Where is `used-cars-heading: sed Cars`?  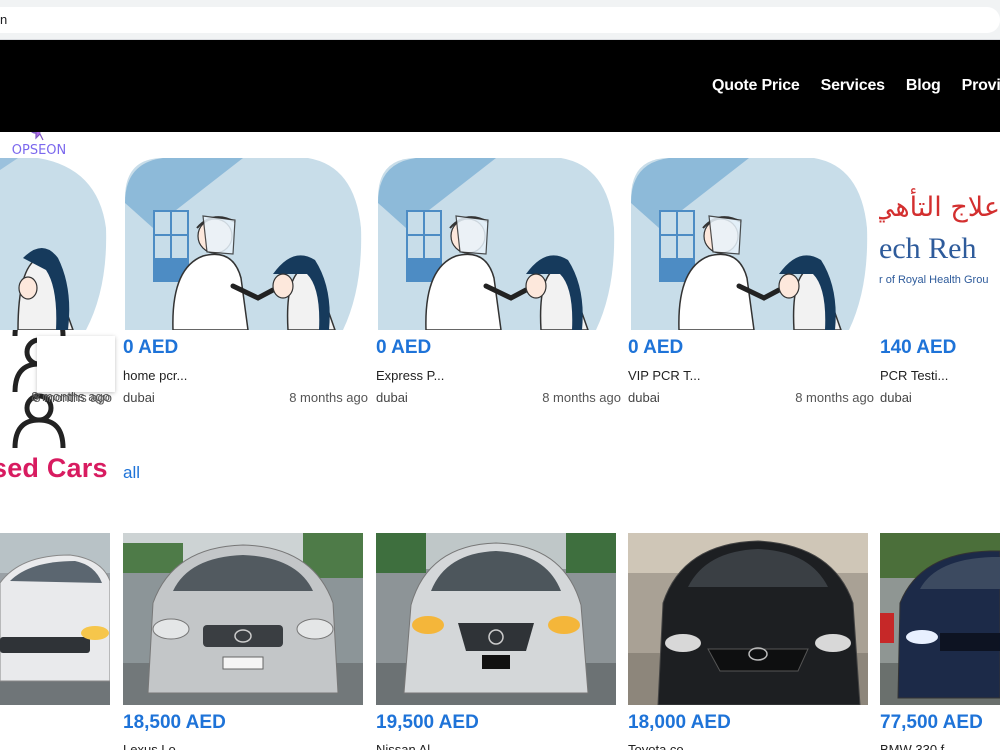
used-cars-heading: sed Cars is located at coordinates (54, 468).